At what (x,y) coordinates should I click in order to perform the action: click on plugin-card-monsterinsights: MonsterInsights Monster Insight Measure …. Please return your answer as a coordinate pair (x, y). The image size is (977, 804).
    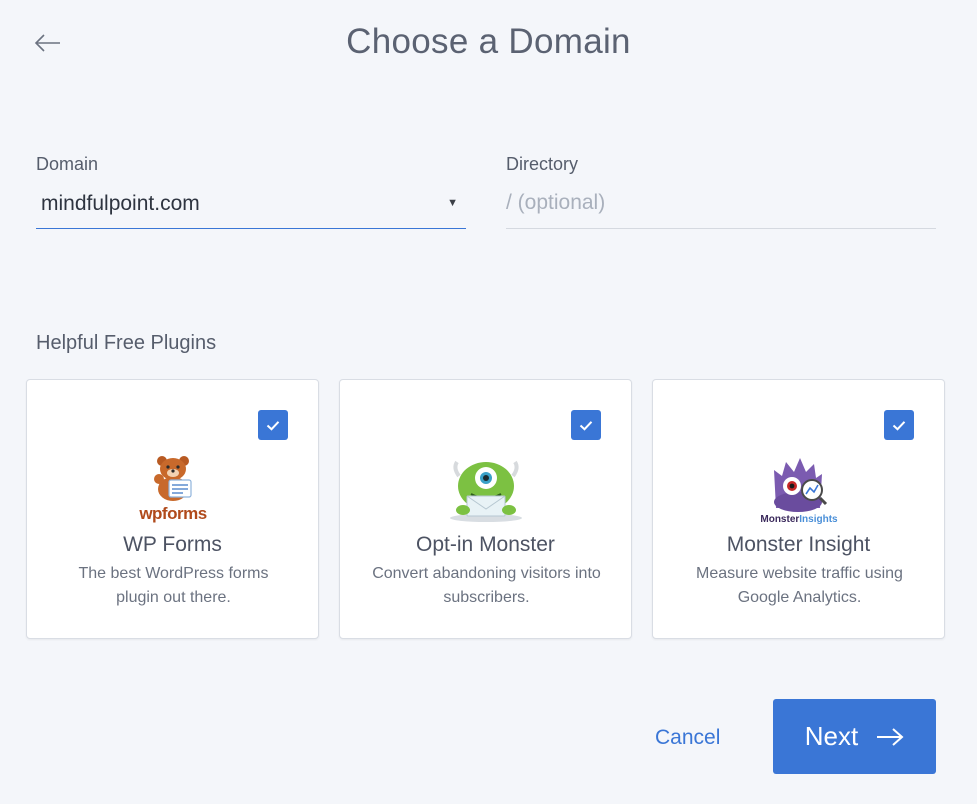
    Looking at the image, I should click on (798, 509).